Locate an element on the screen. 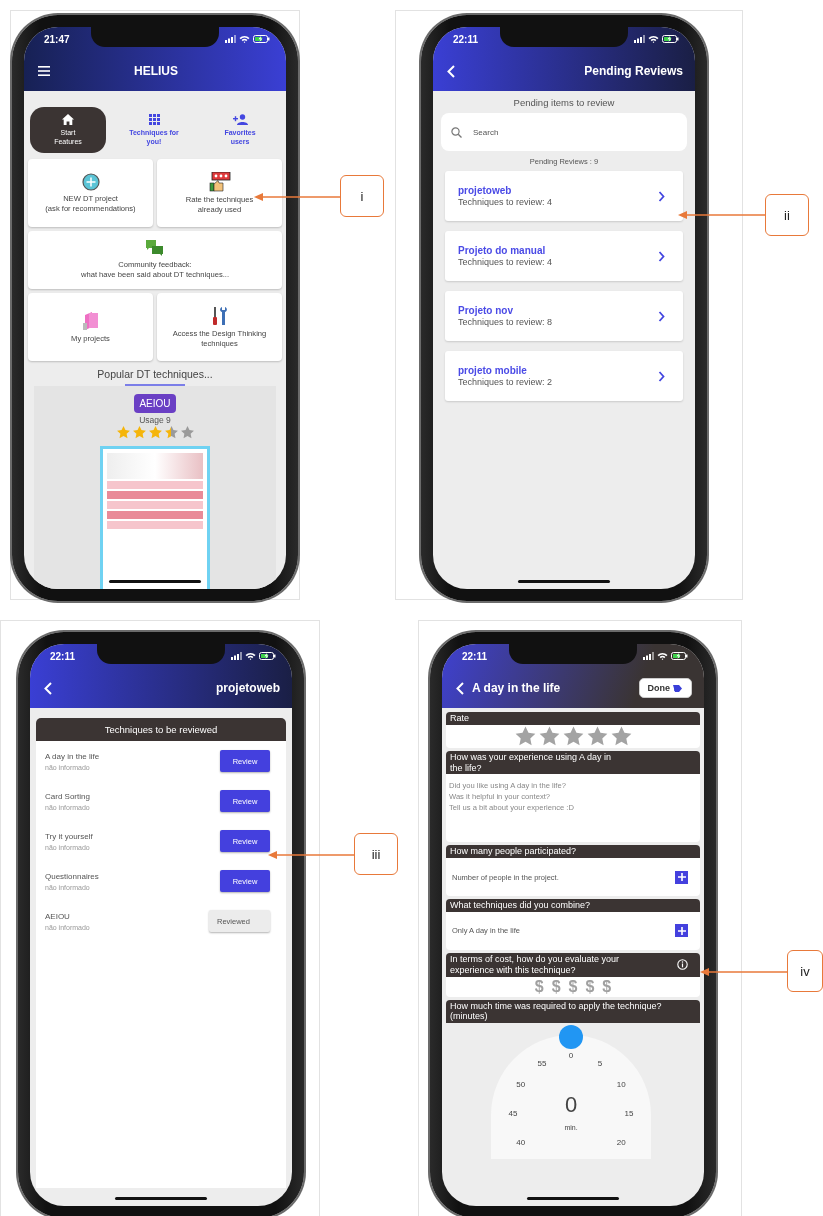  search-input: Search is located at coordinates (533, 132).